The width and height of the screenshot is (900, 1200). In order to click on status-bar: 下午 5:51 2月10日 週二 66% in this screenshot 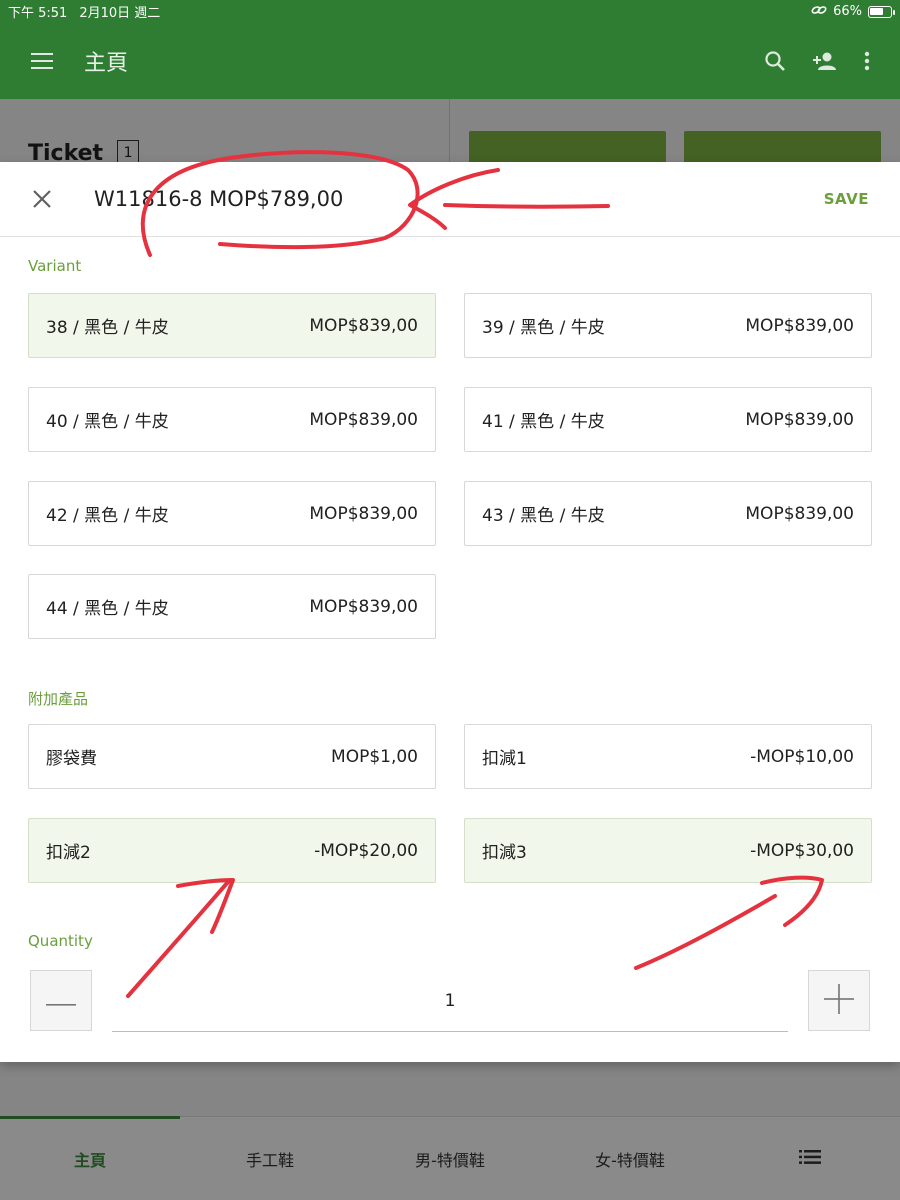, I will do `click(450, 11)`.